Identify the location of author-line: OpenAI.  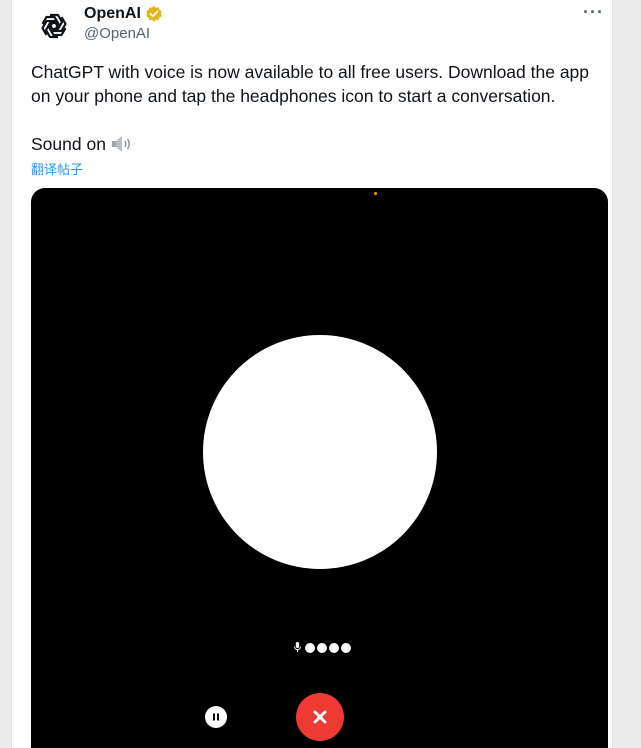
(123, 14).